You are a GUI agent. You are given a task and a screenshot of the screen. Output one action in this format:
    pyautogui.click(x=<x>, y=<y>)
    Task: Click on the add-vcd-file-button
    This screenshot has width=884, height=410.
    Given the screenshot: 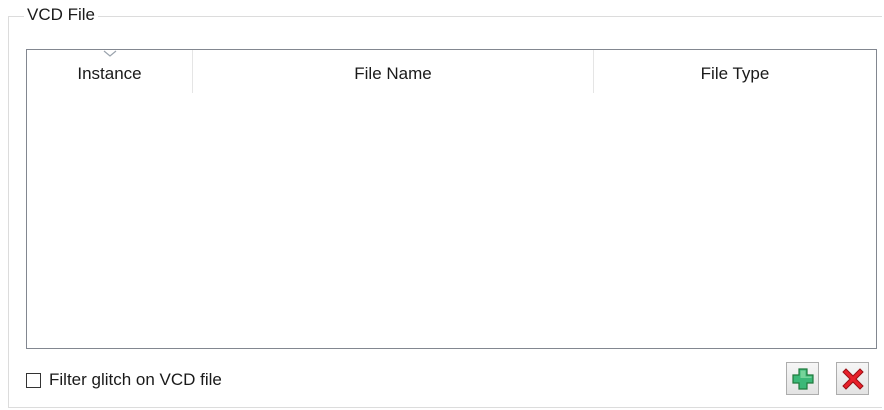 What is the action you would take?
    pyautogui.click(x=802, y=378)
    